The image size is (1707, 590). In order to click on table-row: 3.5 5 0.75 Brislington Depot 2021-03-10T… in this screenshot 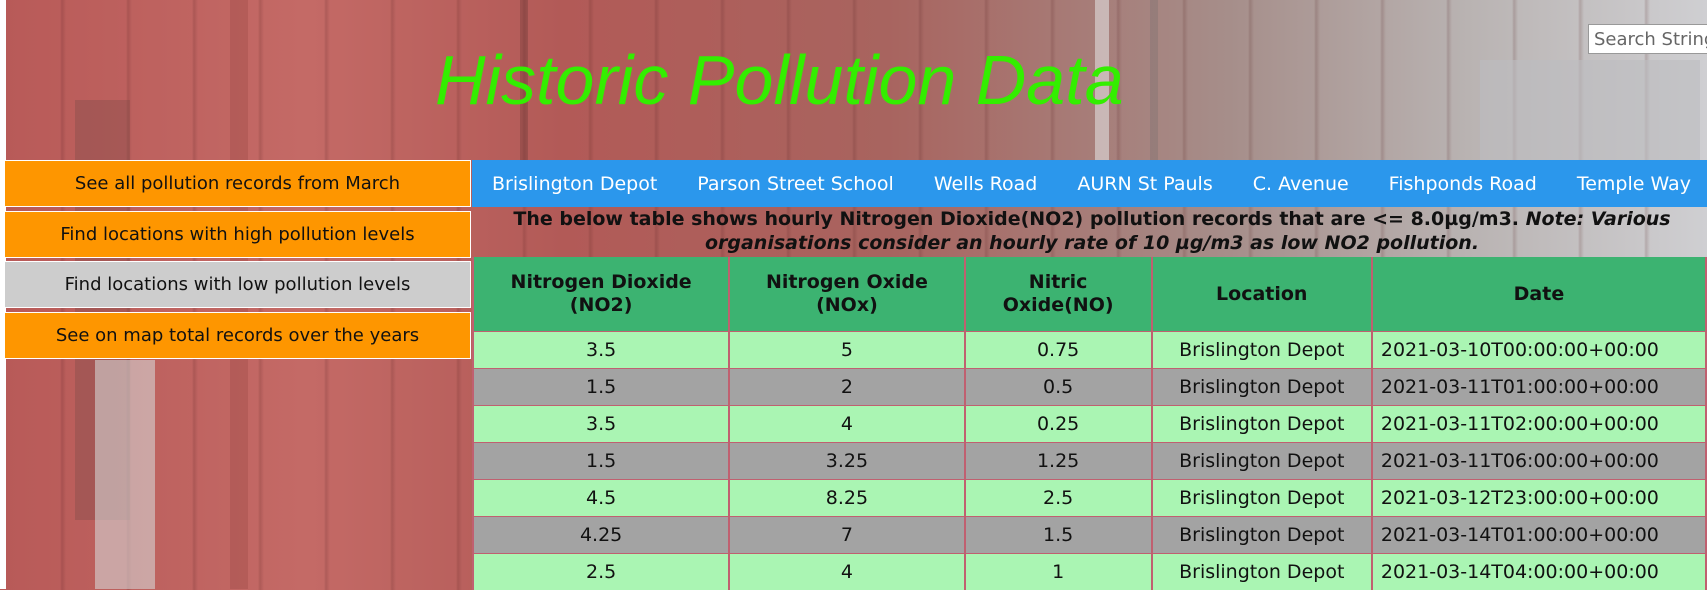, I will do `click(1089, 350)`.